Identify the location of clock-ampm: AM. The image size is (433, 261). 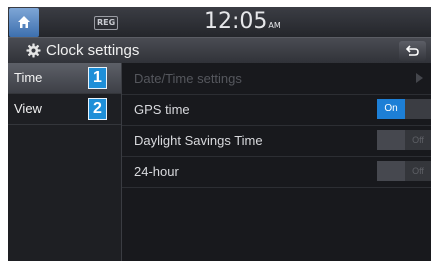
(274, 25).